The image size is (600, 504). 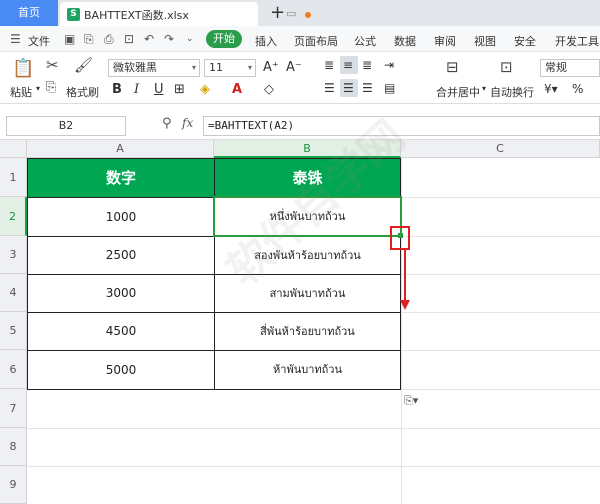 I want to click on cell-b4: สามพันบาทถ้วน, so click(x=307, y=293).